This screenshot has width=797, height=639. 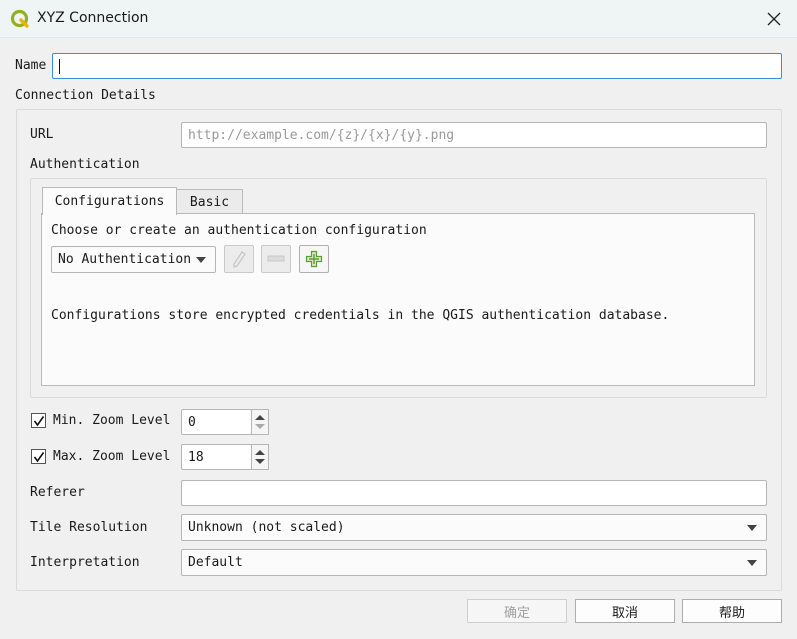 What do you see at coordinates (112, 420) in the screenshot?
I see `min-zoom-label: Min. Zoom Level` at bounding box center [112, 420].